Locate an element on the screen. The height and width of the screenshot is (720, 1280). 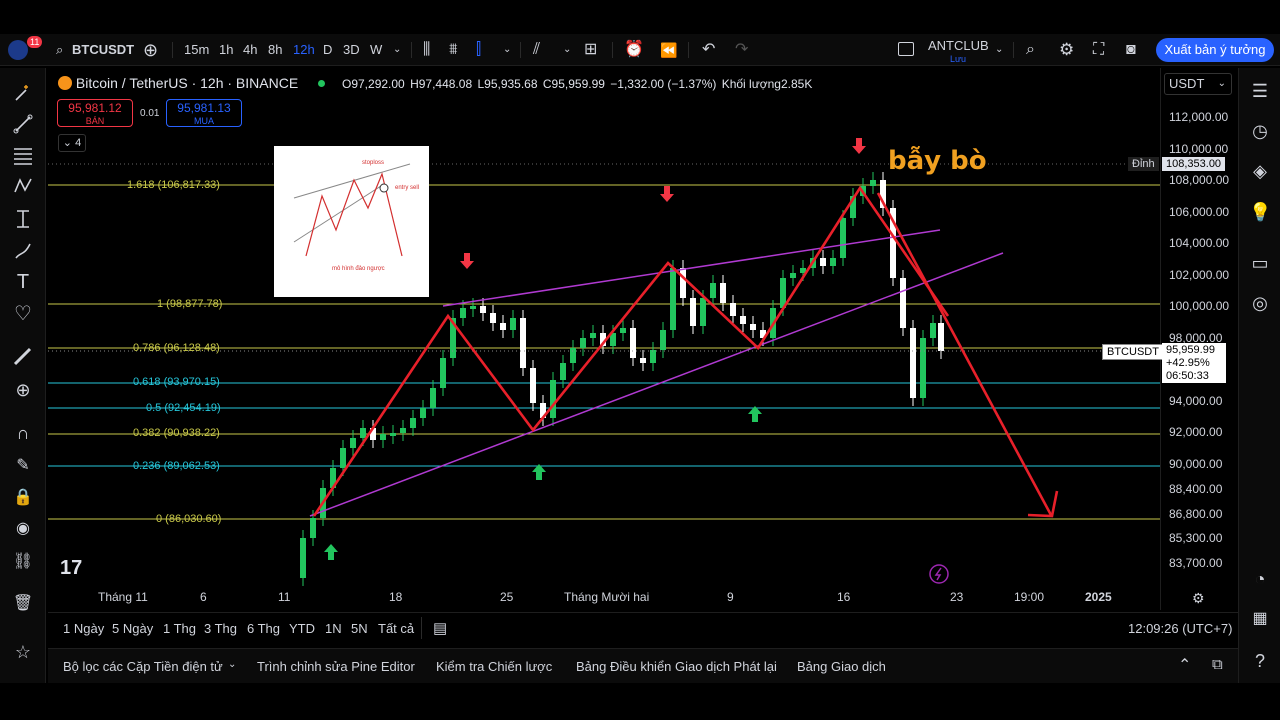
camera-icon: ◙ is located at coordinates (1131, 50).